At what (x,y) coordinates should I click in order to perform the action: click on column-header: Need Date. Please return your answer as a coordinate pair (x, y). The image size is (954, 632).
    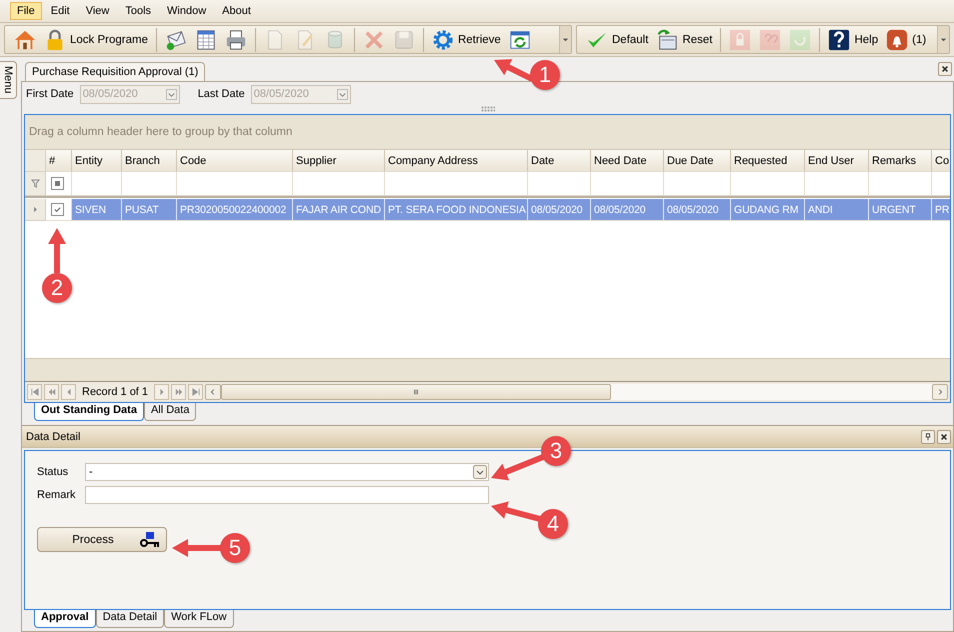
    Looking at the image, I should click on (627, 161).